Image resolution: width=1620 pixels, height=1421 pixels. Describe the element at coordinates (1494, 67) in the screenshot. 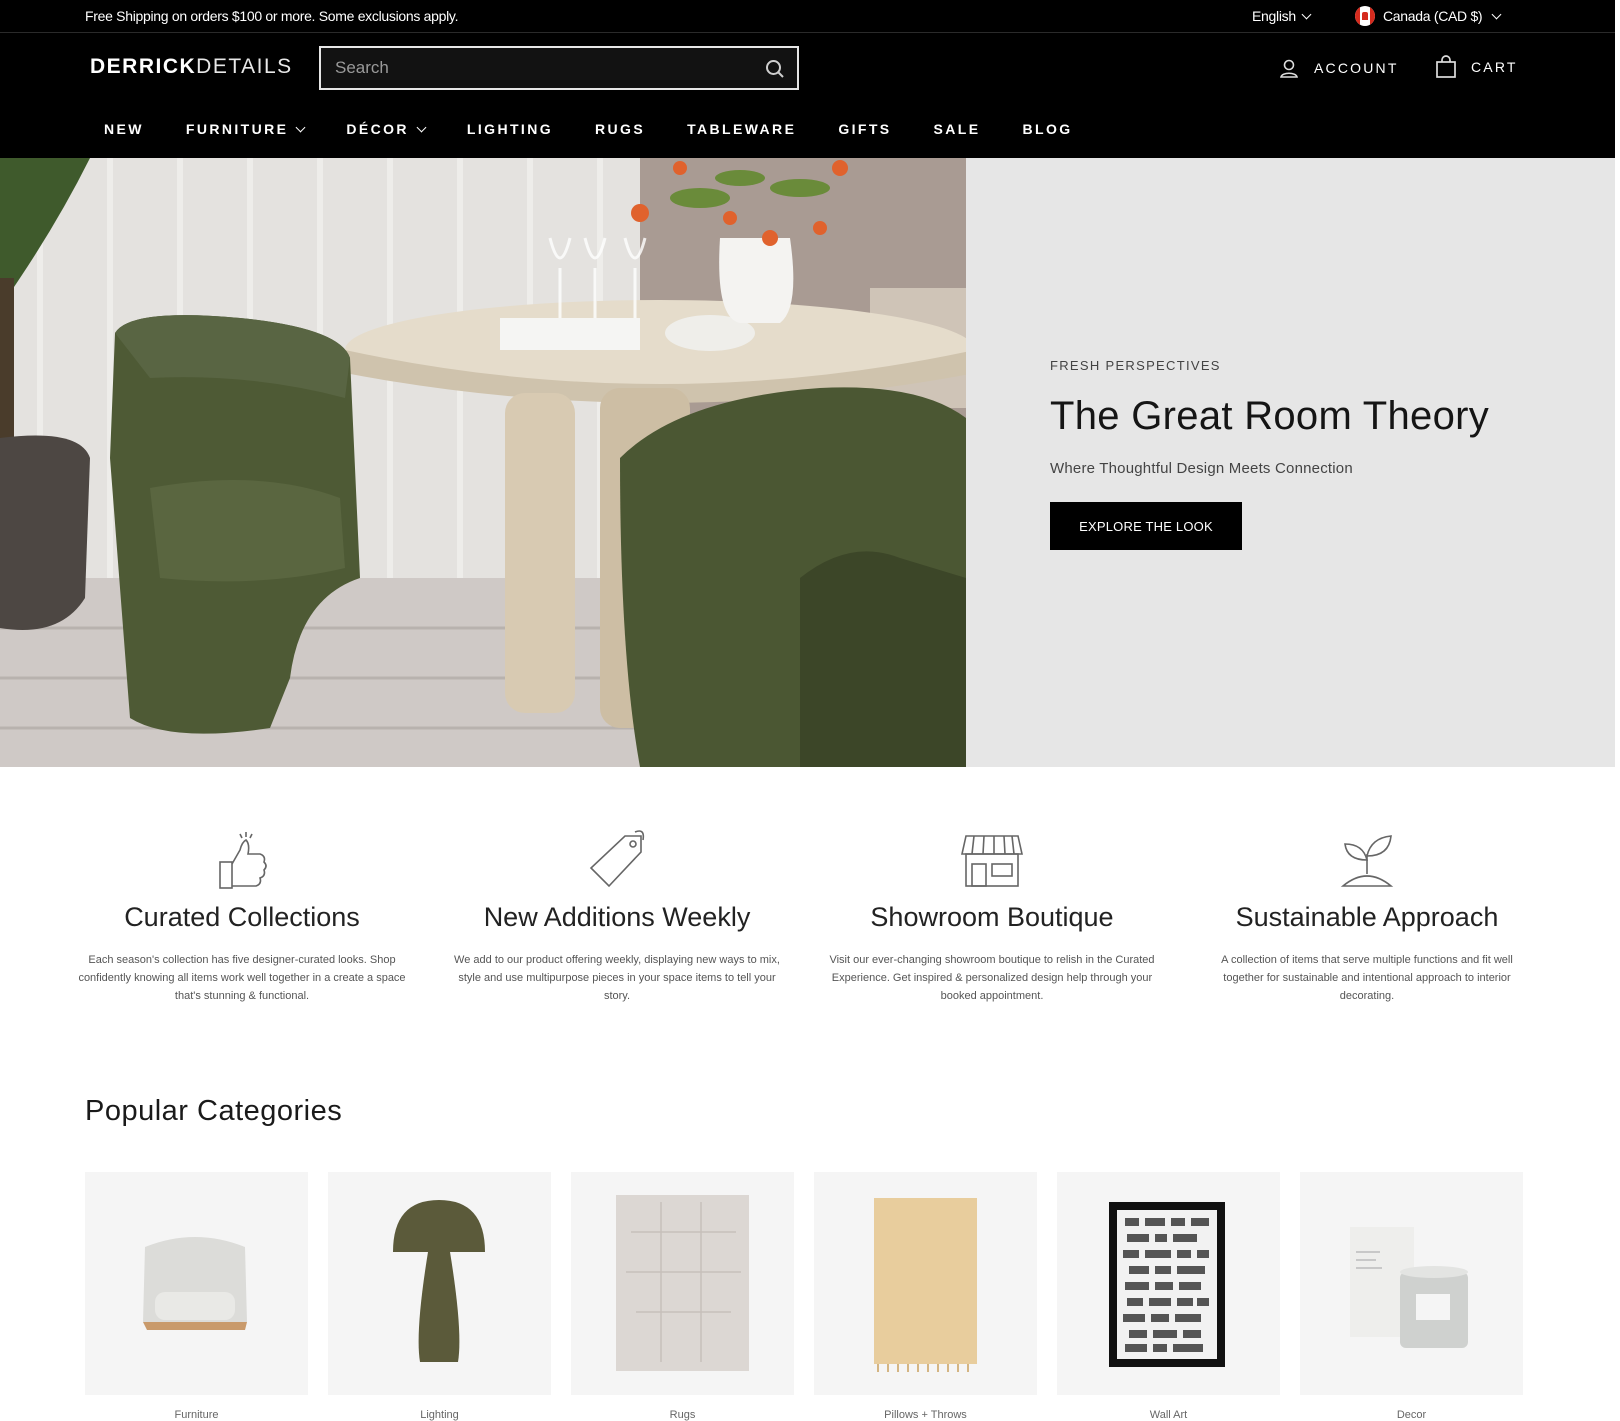

I see `cart-label: CART` at that location.